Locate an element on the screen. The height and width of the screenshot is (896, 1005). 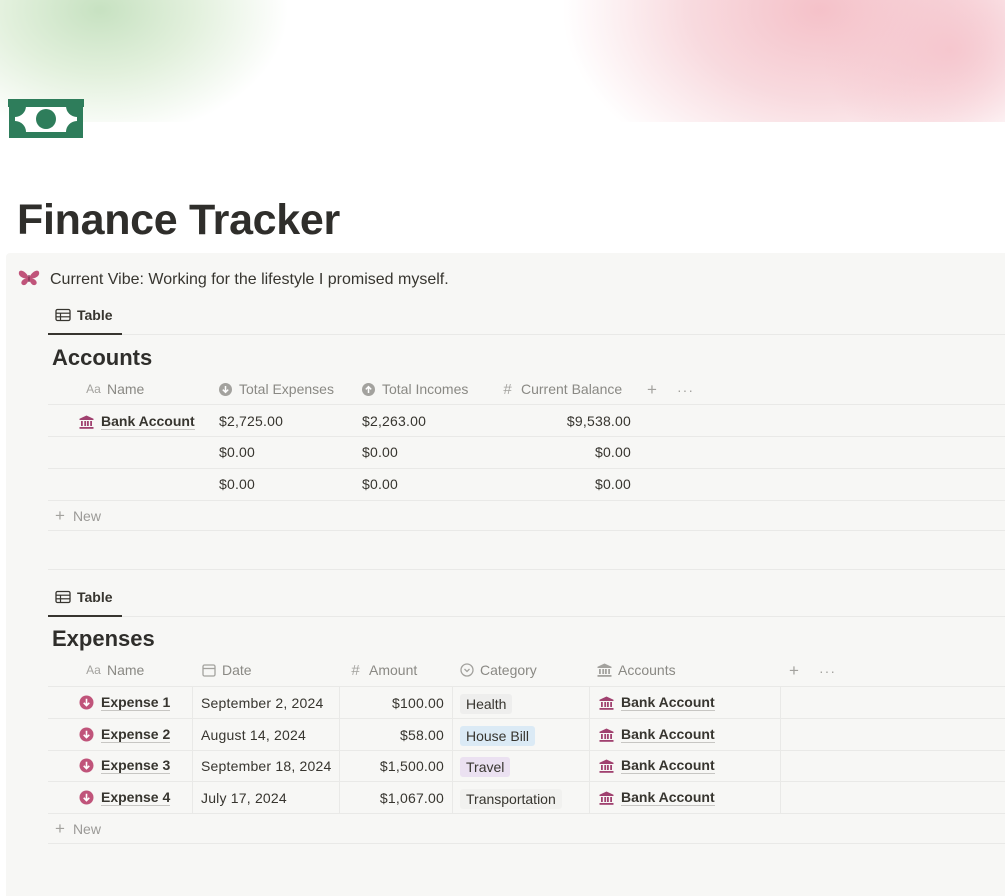
col-header-total-expenses: Total Expenses is located at coordinates (276, 389).